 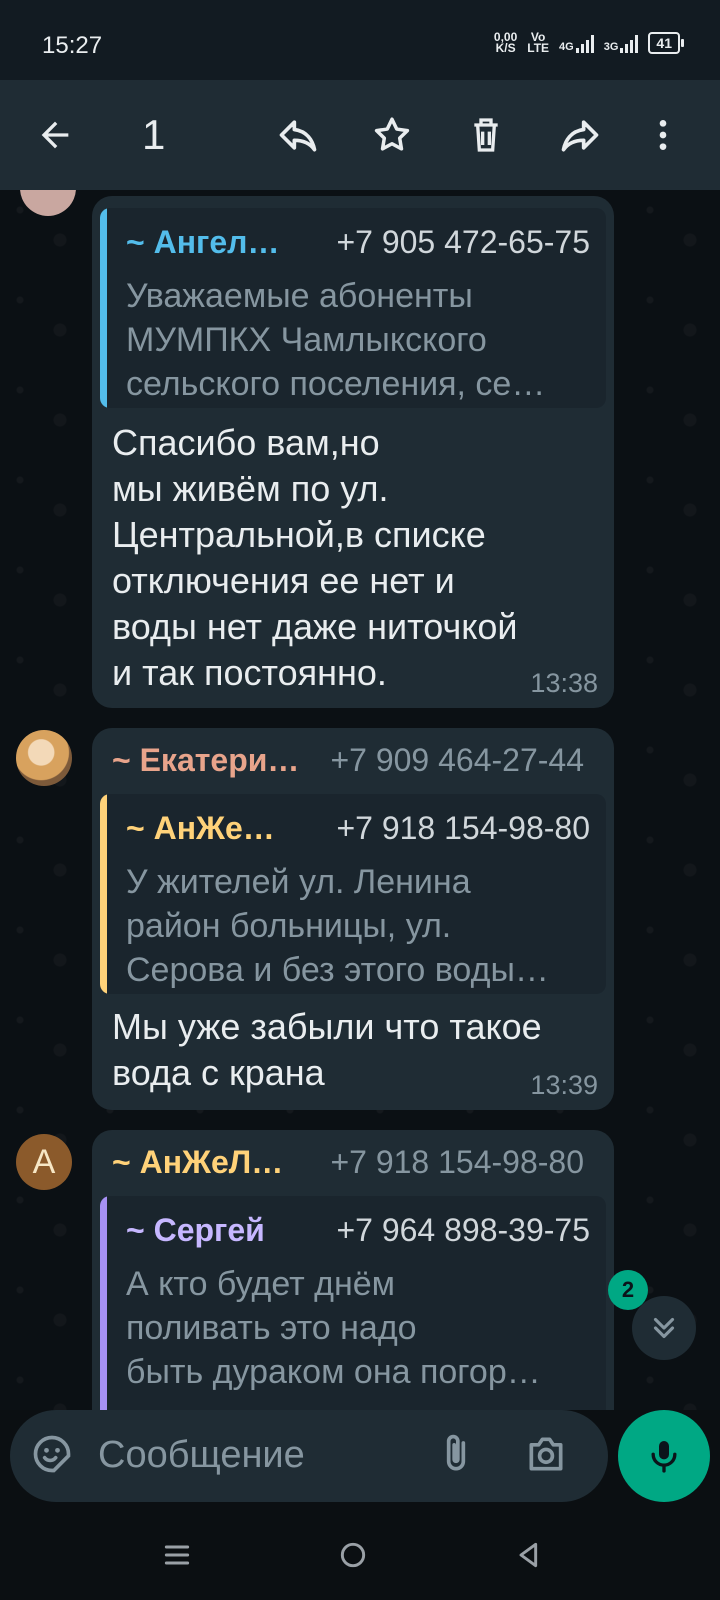 I want to click on more-vert-icon, so click(x=663, y=135).